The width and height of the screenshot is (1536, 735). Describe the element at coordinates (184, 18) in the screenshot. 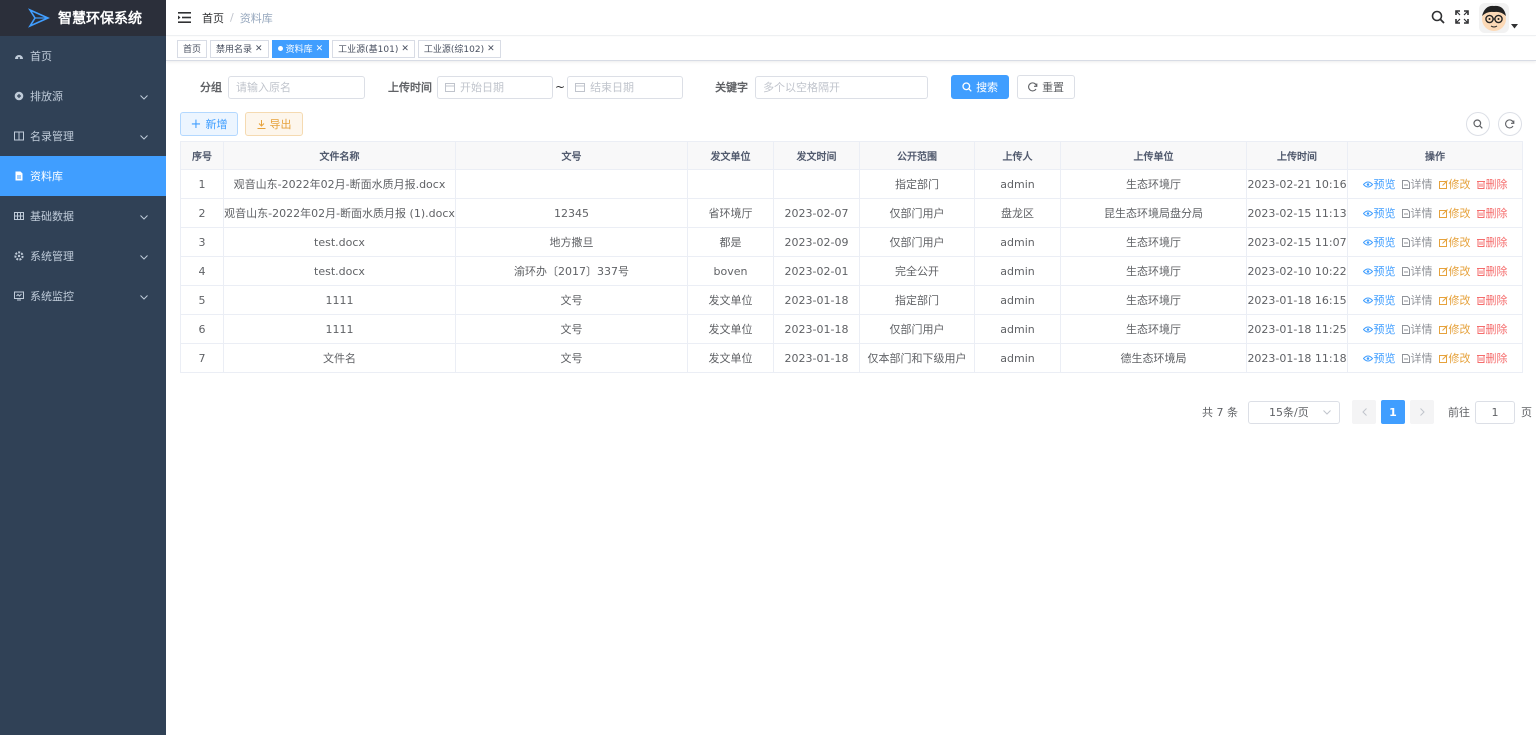

I see `hamburger-button` at that location.